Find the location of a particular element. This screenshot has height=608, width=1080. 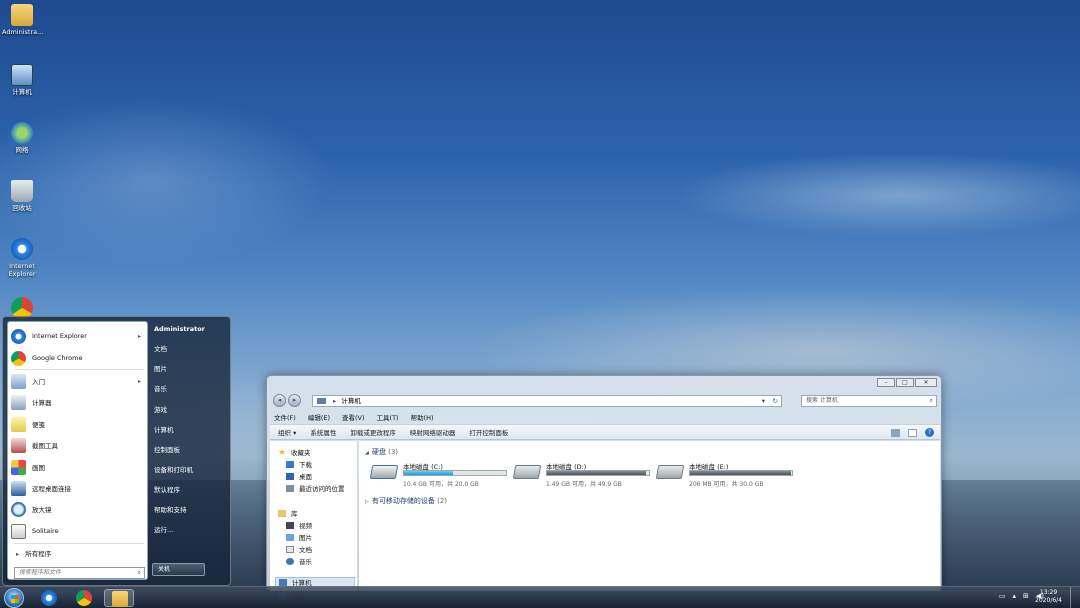

toolbar-right: ? is located at coordinates (912, 432).